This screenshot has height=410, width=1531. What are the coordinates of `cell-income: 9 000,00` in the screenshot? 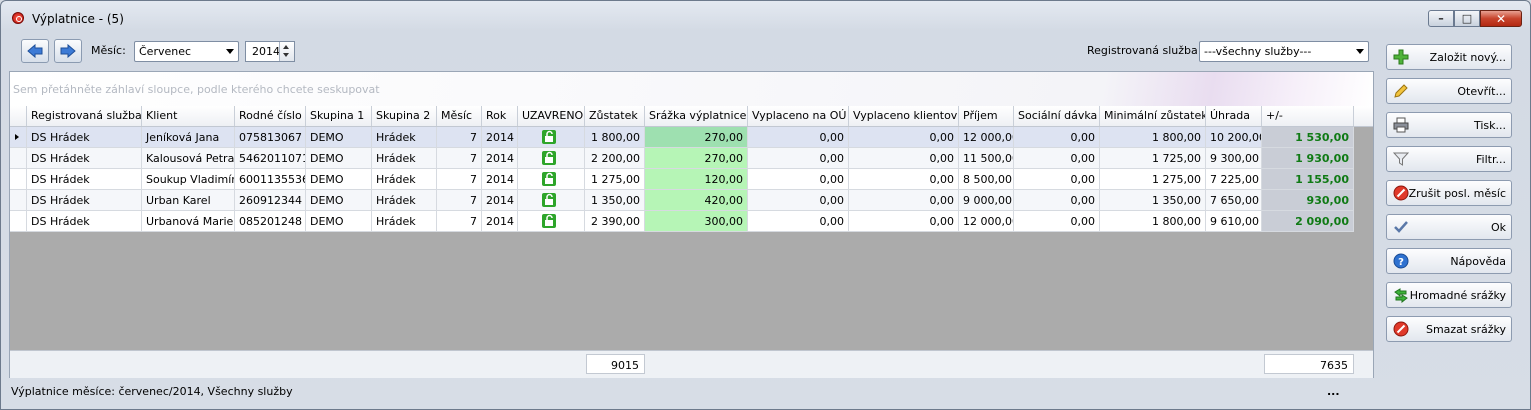 It's located at (986, 200).